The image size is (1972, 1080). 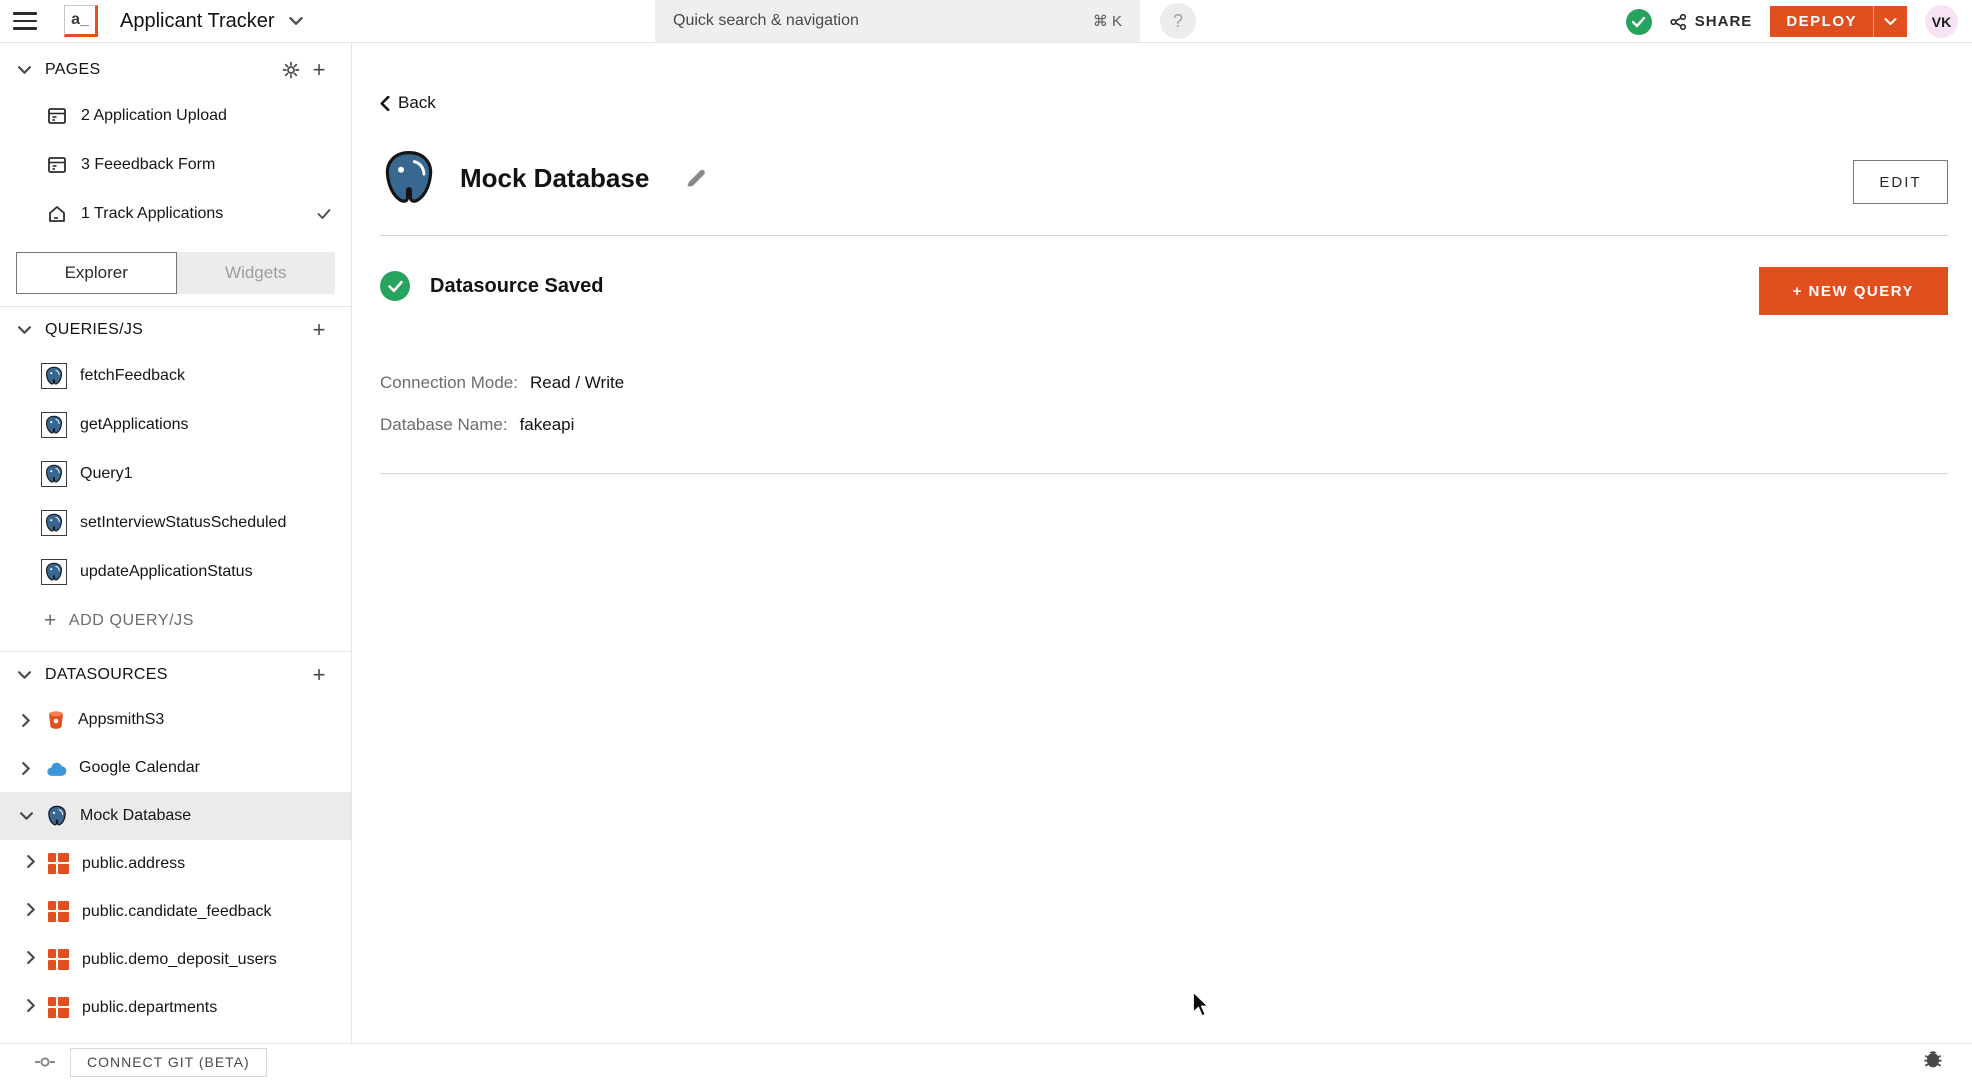 I want to click on query-label: Query1, so click(x=106, y=473).